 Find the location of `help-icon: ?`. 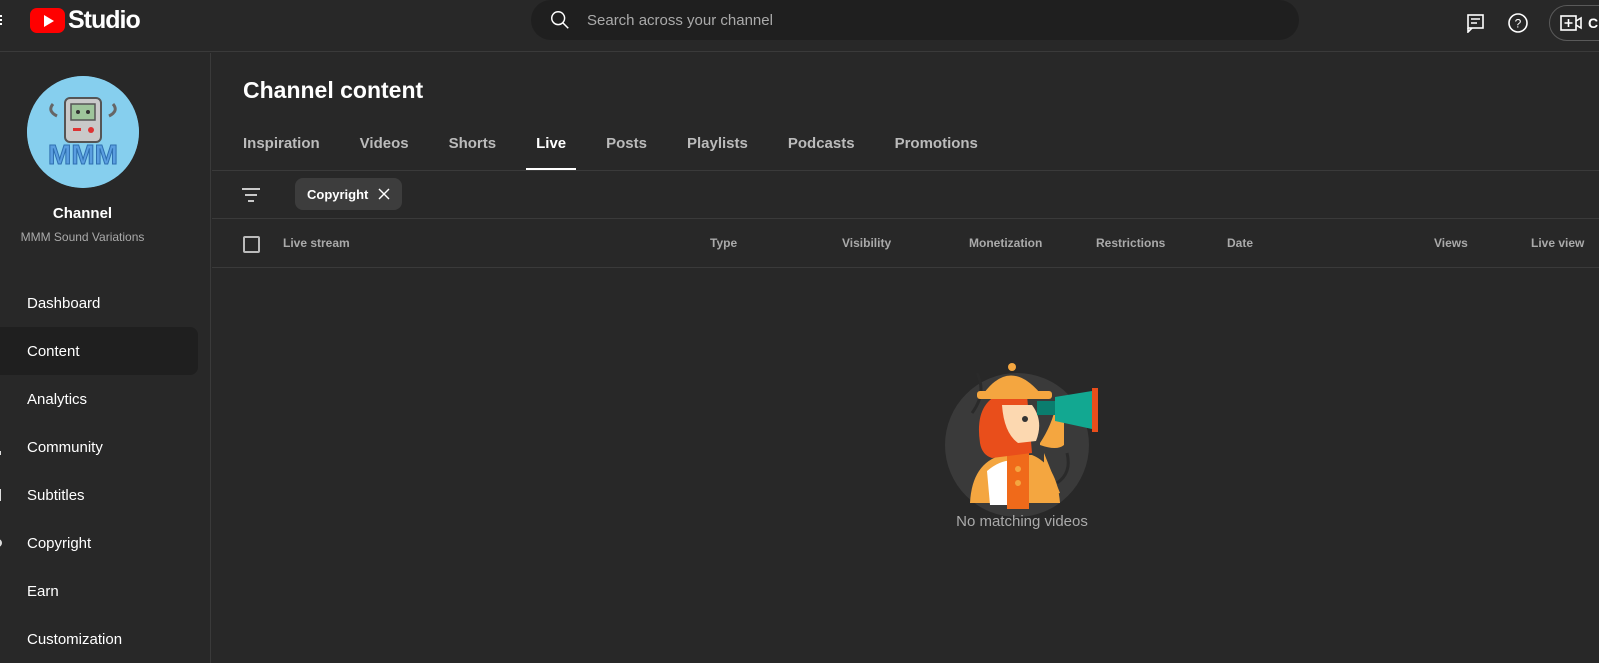

help-icon: ? is located at coordinates (1518, 23).